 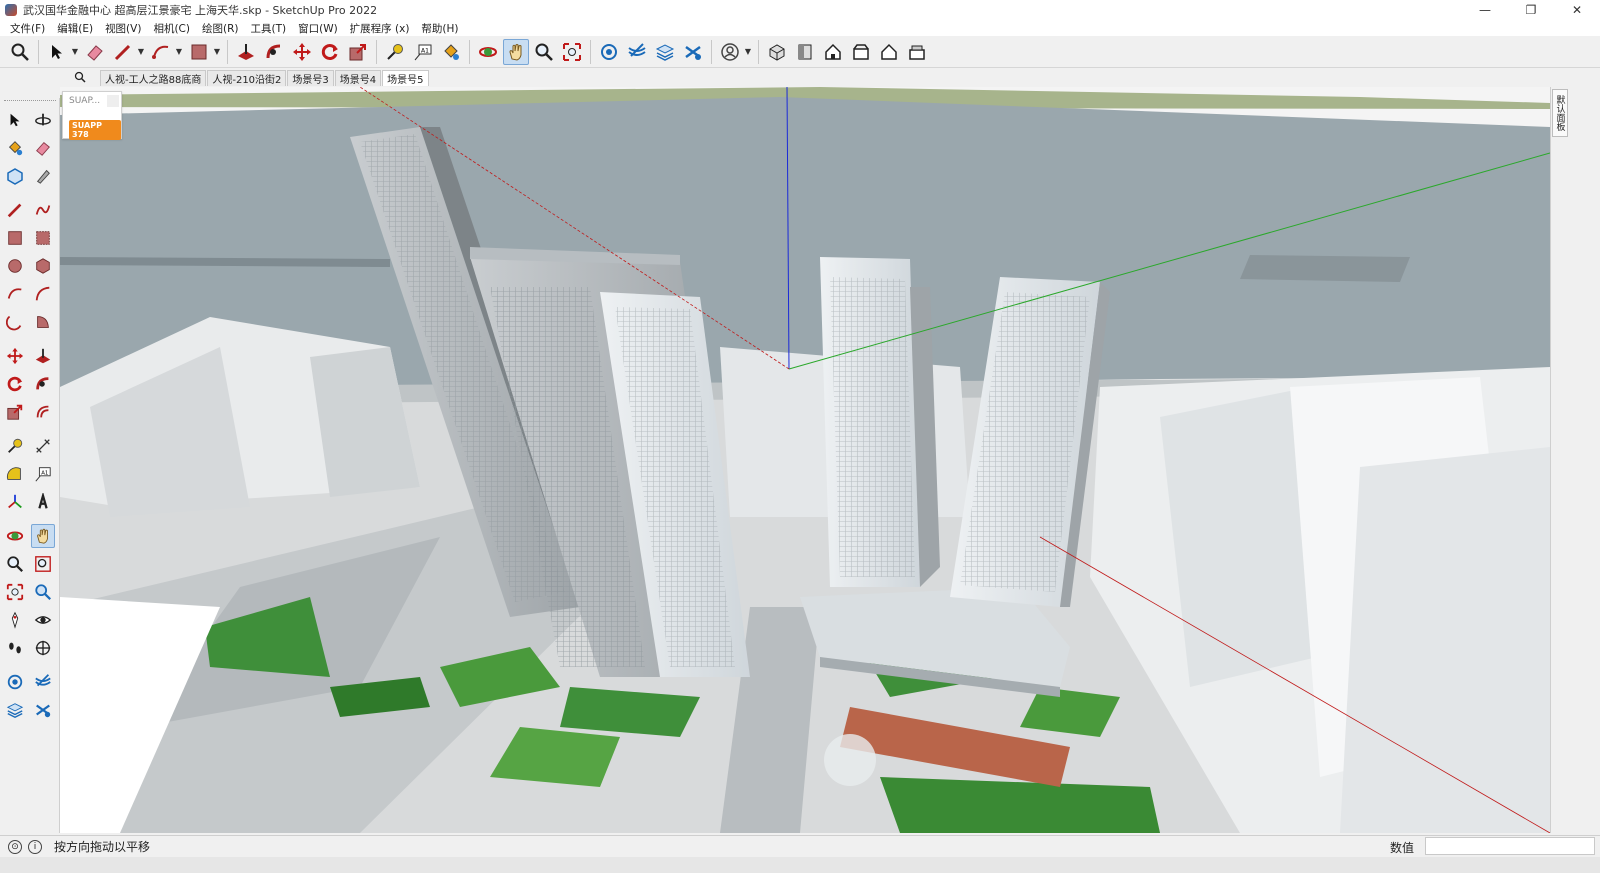 What do you see at coordinates (75, 52) in the screenshot?
I see `select-dropdown-icon: ▼` at bounding box center [75, 52].